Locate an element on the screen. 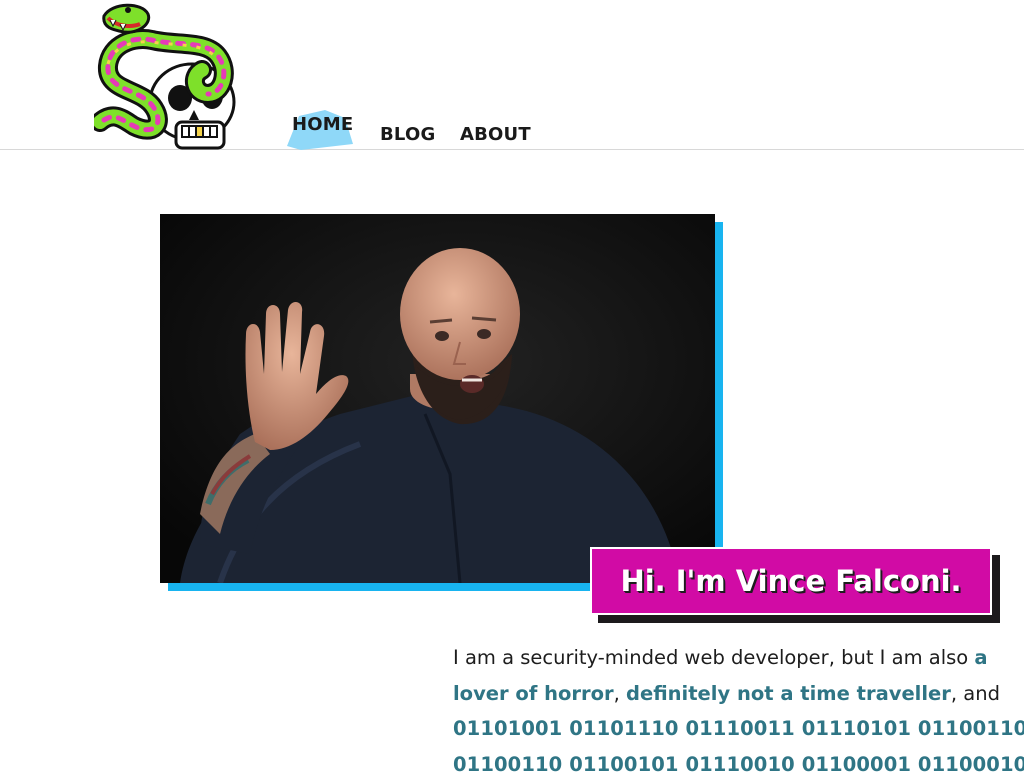  nav-about-link: ABOUT is located at coordinates (495, 134).